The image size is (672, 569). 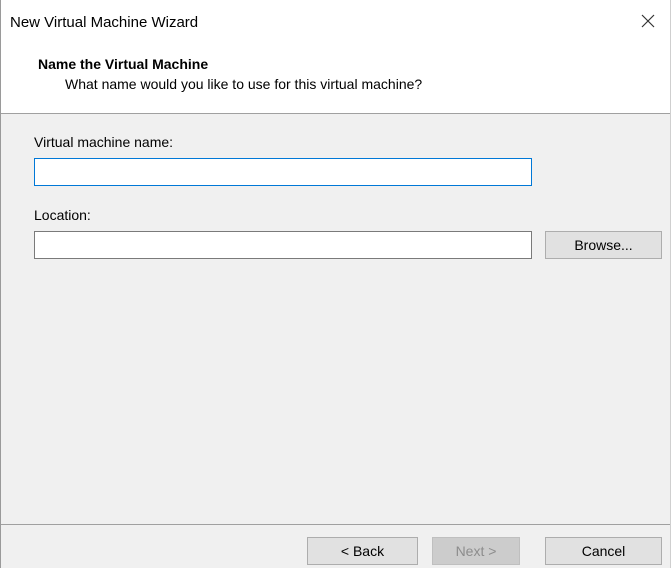 What do you see at coordinates (603, 551) in the screenshot?
I see `cancel-button: Cancel` at bounding box center [603, 551].